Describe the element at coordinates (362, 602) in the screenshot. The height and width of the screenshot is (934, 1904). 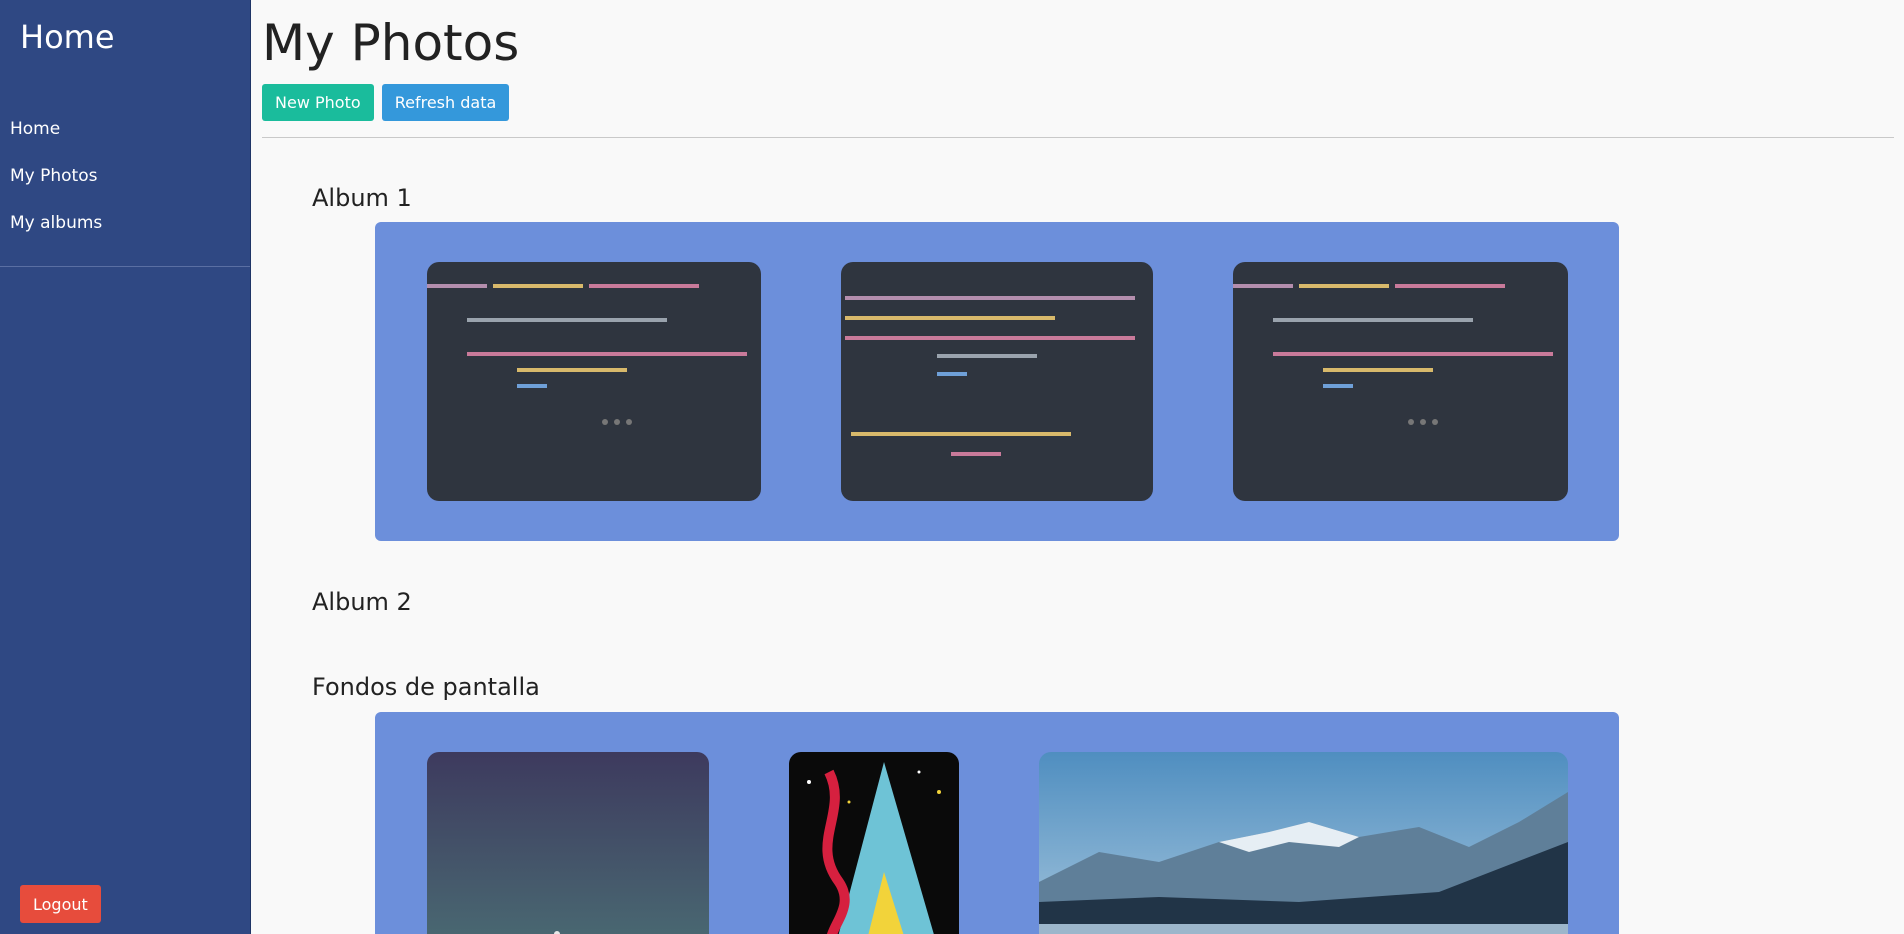
I see `album-title: Album 2` at that location.